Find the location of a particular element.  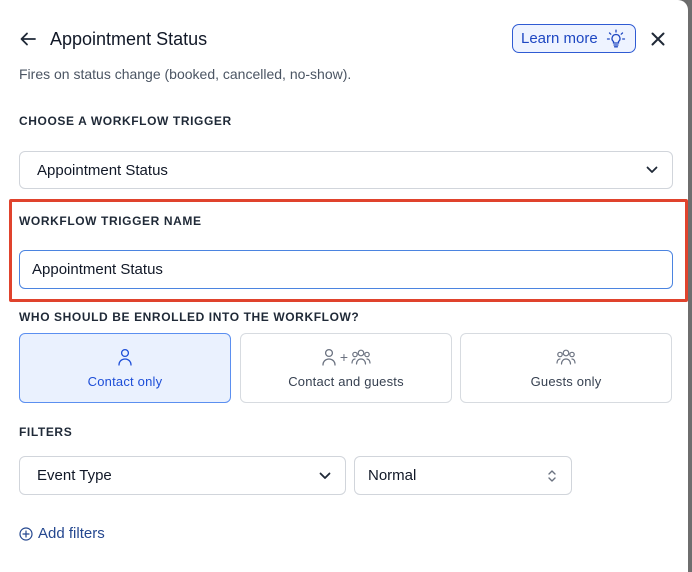

filter-field-value: Event Type is located at coordinates (74, 475).